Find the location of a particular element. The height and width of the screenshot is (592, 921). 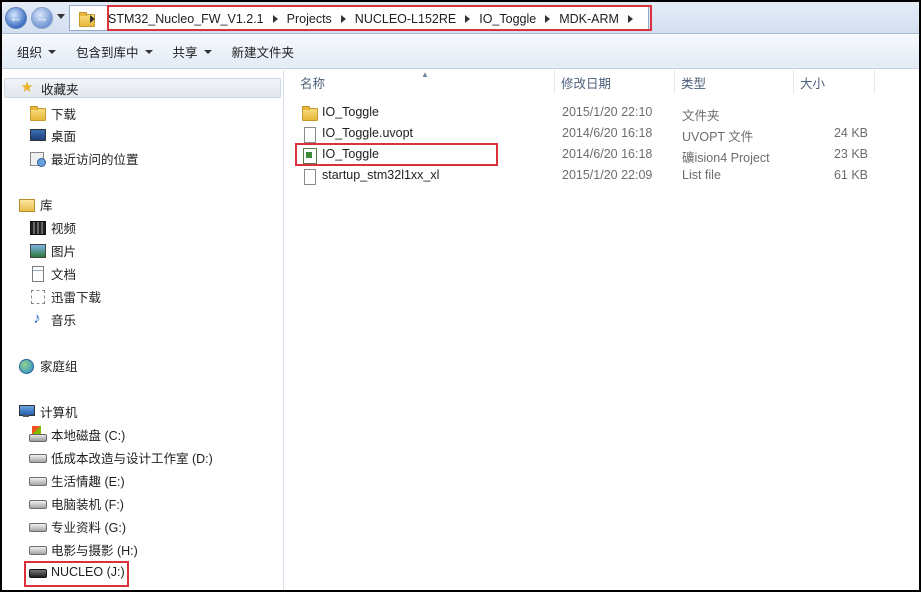

nav-xunlei: 迅雷下载 is located at coordinates (65, 296).